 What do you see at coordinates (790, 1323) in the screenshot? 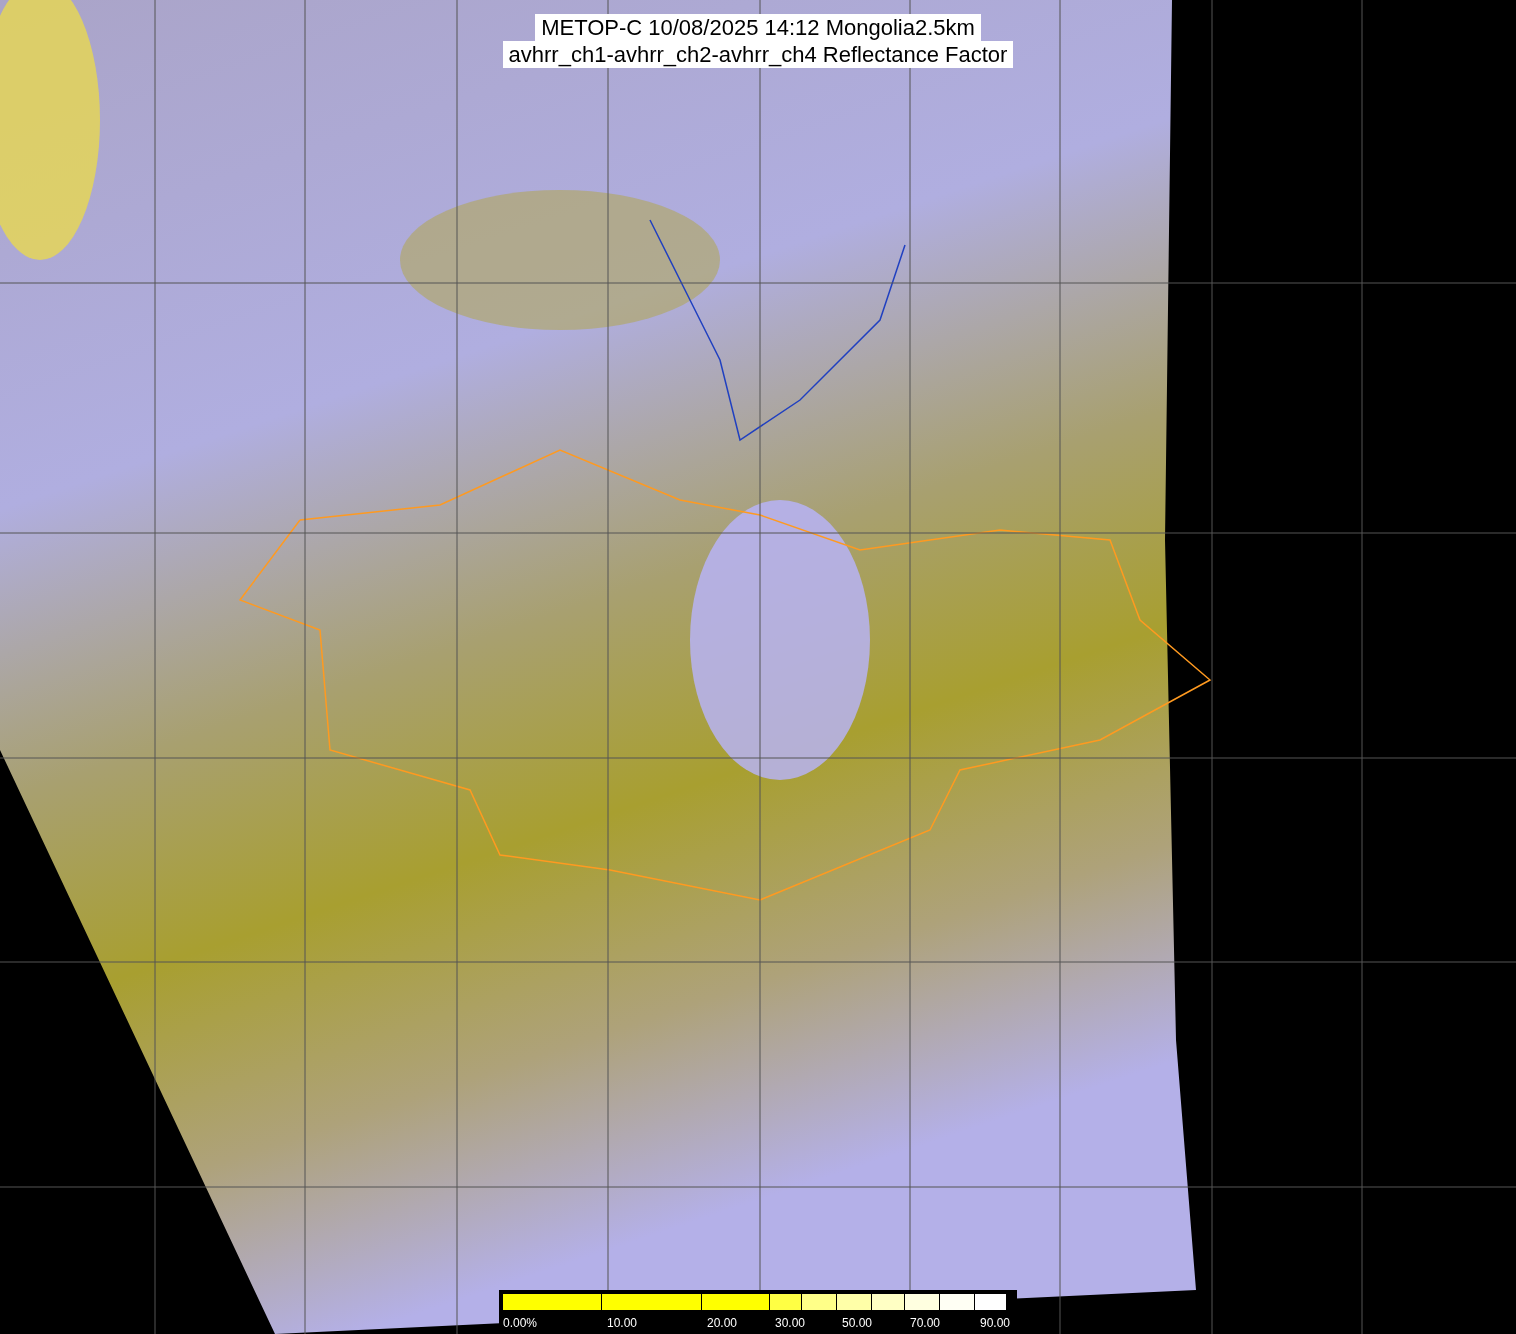
I see `colorbar-label: 30.00` at bounding box center [790, 1323].